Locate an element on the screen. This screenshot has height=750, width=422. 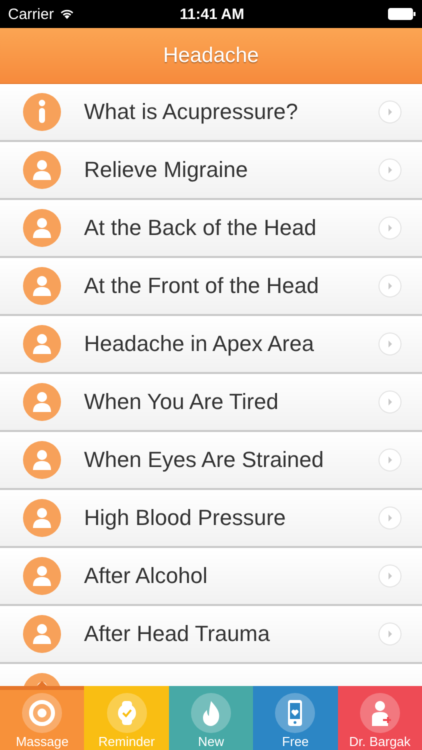
phone-icon is located at coordinates (295, 713).